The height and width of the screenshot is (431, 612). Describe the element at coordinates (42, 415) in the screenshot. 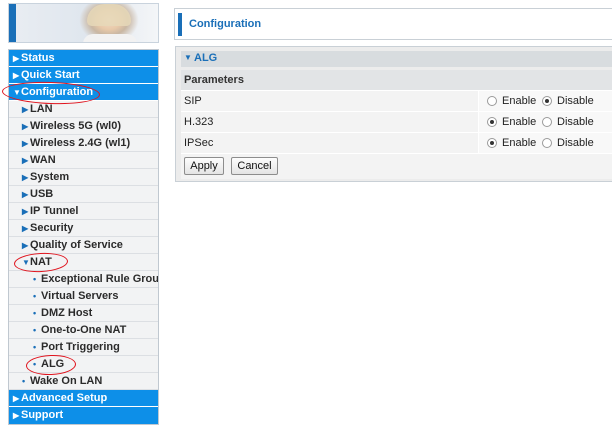

I see `sidebar-item-label: Support` at that location.